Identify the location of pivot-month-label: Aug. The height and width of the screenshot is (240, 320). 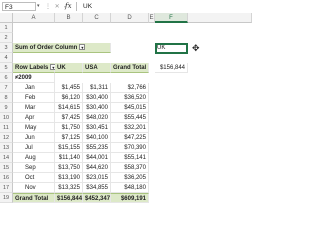
(34, 158).